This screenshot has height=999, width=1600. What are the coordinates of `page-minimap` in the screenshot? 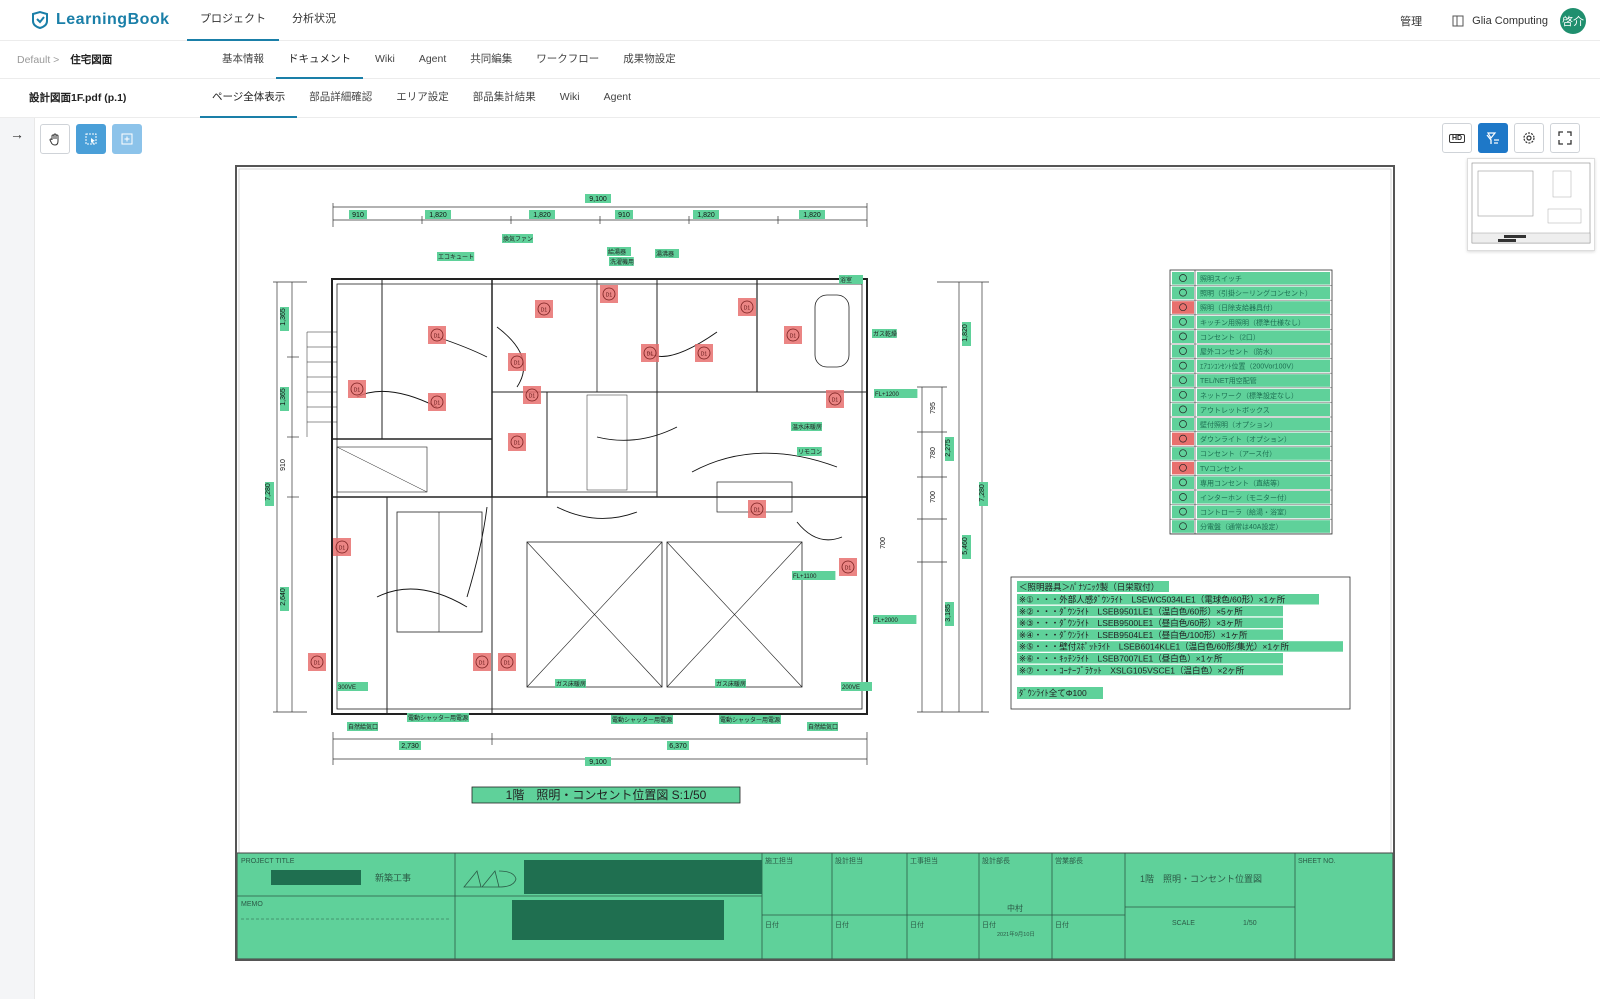 It's located at (1531, 204).